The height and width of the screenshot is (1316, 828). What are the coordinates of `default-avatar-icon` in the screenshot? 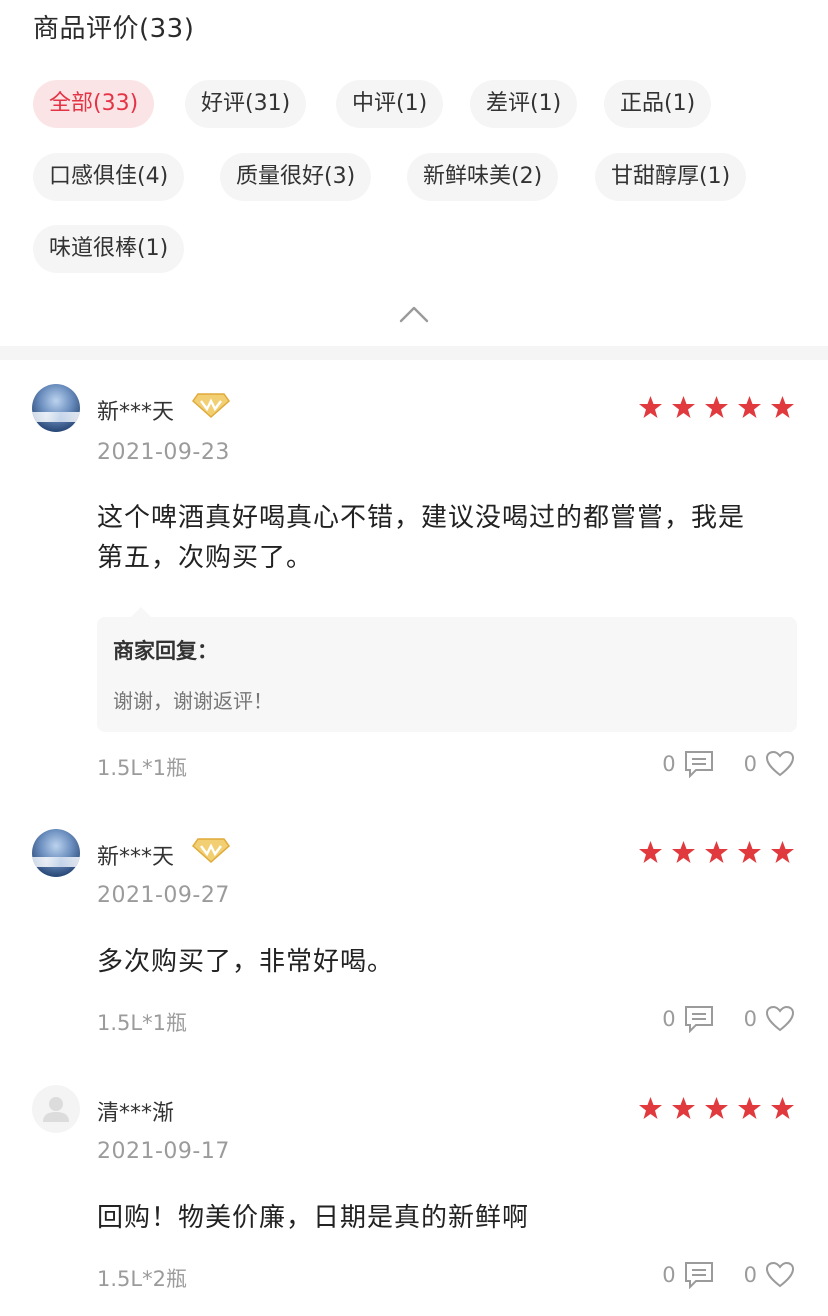 It's located at (56, 1109).